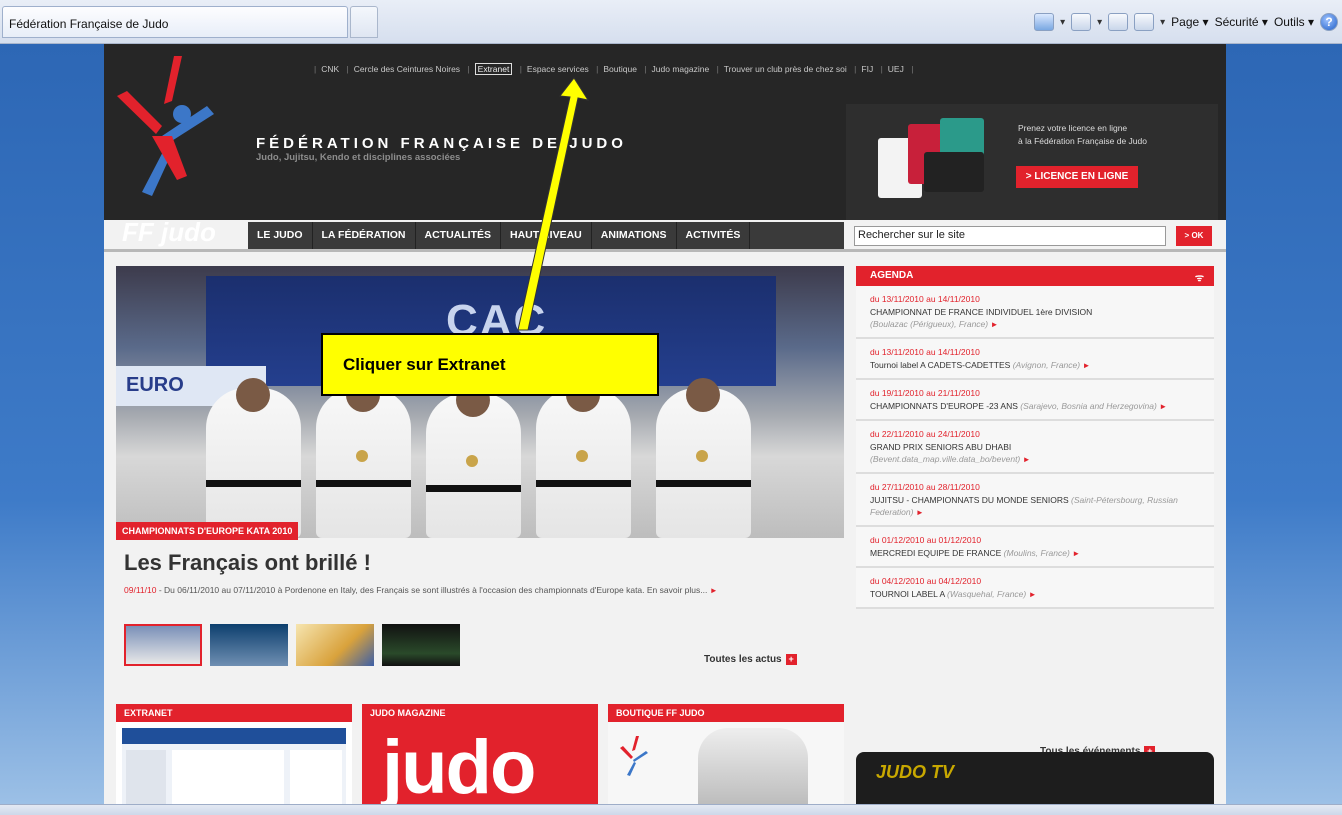 The width and height of the screenshot is (1342, 815). Describe the element at coordinates (1329, 22) in the screenshot. I see `help-icon: ?` at that location.